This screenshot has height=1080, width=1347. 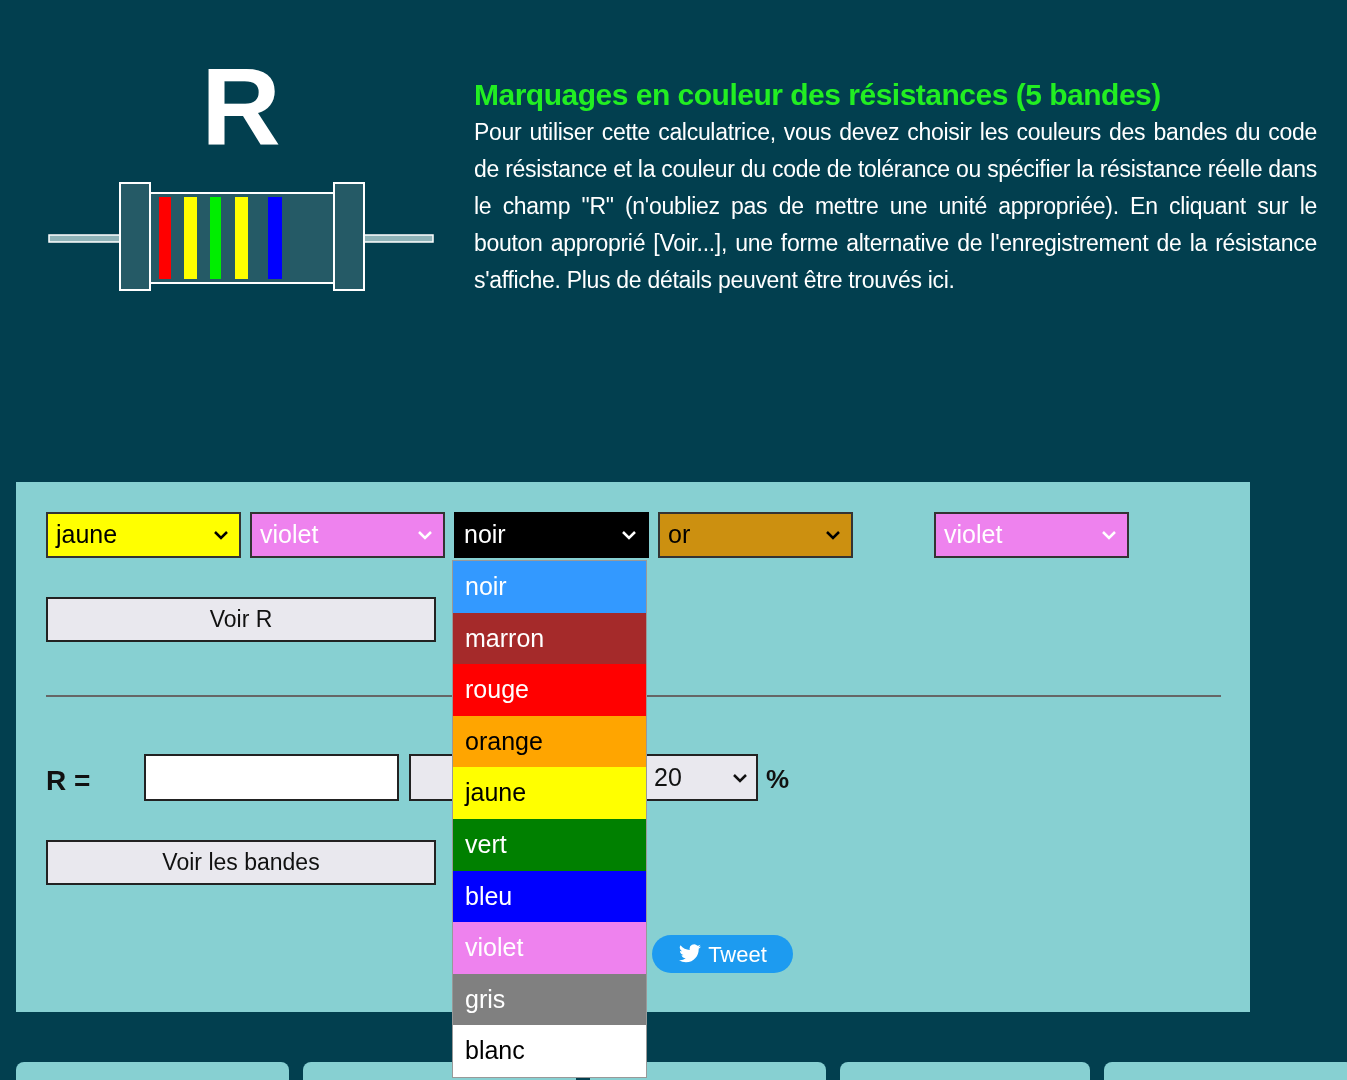 What do you see at coordinates (68, 781) in the screenshot?
I see `r-label: R =` at bounding box center [68, 781].